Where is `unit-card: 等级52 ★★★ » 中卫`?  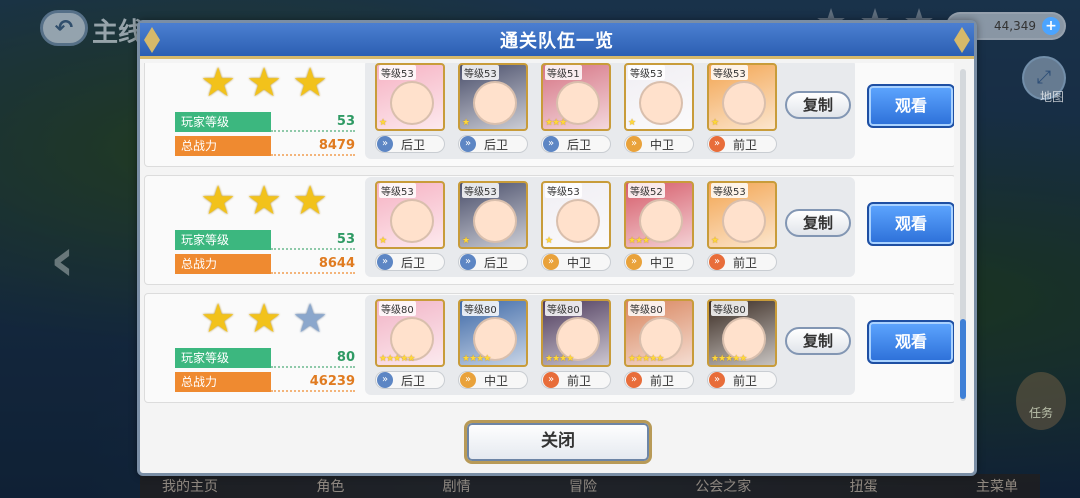 unit-card: 等级52 ★★★ » 中卫 is located at coordinates (659, 226).